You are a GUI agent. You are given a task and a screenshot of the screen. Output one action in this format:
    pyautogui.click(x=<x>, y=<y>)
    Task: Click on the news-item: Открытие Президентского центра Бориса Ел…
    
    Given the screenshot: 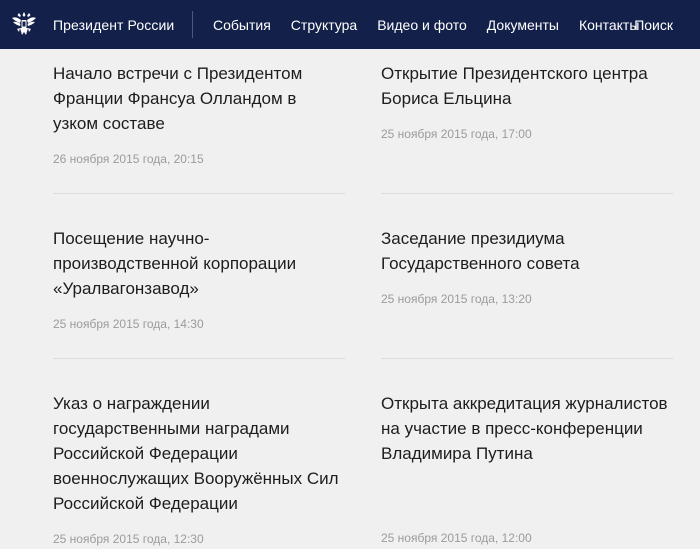 What is the action you would take?
    pyautogui.click(x=527, y=101)
    